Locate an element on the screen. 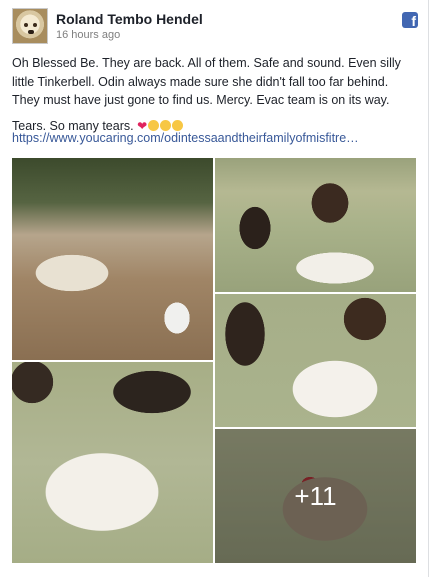  more-photos-overlay: +11 is located at coordinates (315, 496).